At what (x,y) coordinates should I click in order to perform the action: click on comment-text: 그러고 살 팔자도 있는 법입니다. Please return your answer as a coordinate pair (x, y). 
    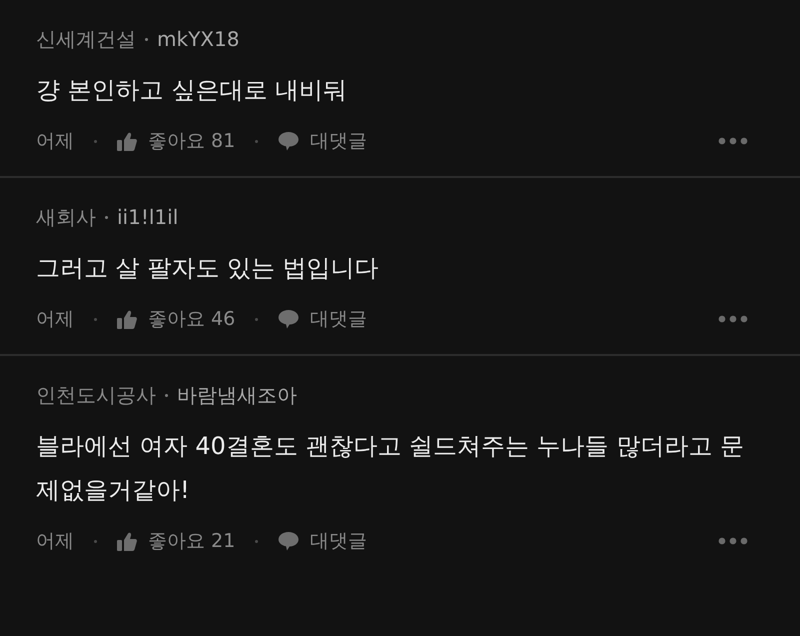
    Looking at the image, I should click on (208, 268).